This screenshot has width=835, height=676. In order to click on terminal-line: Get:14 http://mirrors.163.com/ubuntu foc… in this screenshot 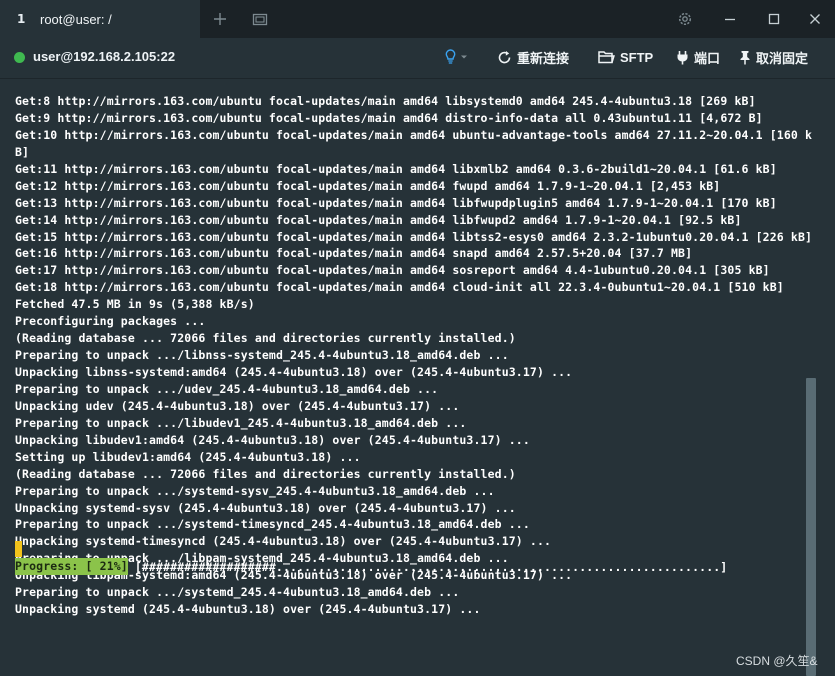, I will do `click(378, 219)`.